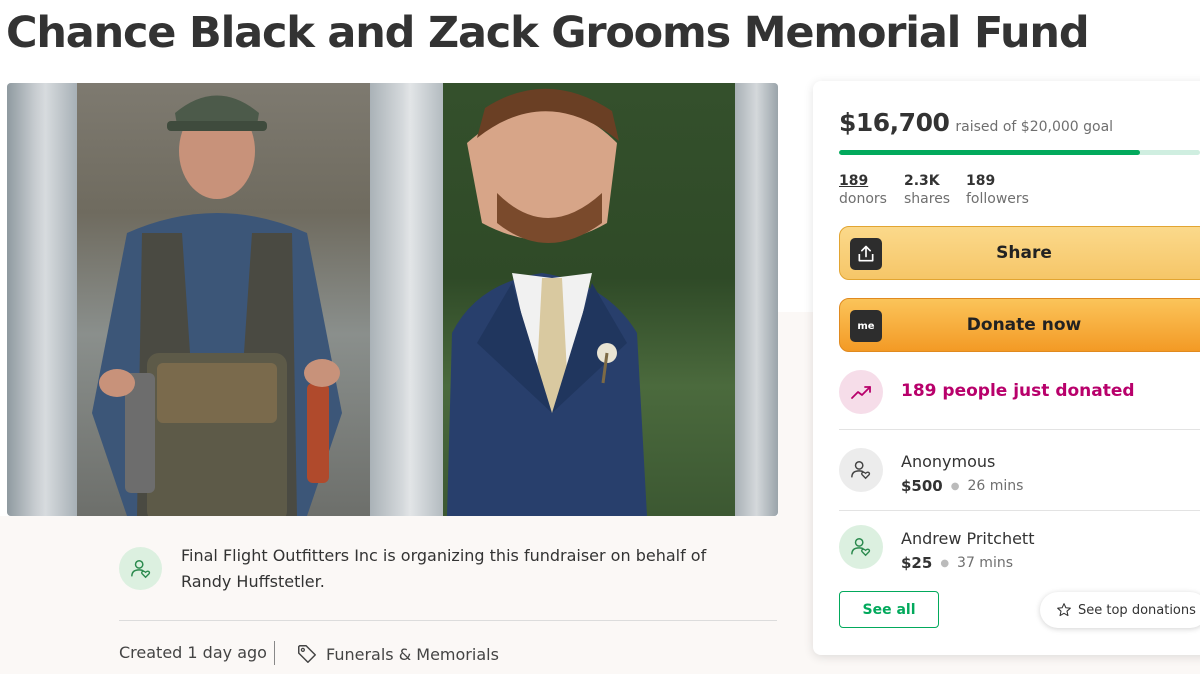  I want to click on trending-badge, so click(861, 392).